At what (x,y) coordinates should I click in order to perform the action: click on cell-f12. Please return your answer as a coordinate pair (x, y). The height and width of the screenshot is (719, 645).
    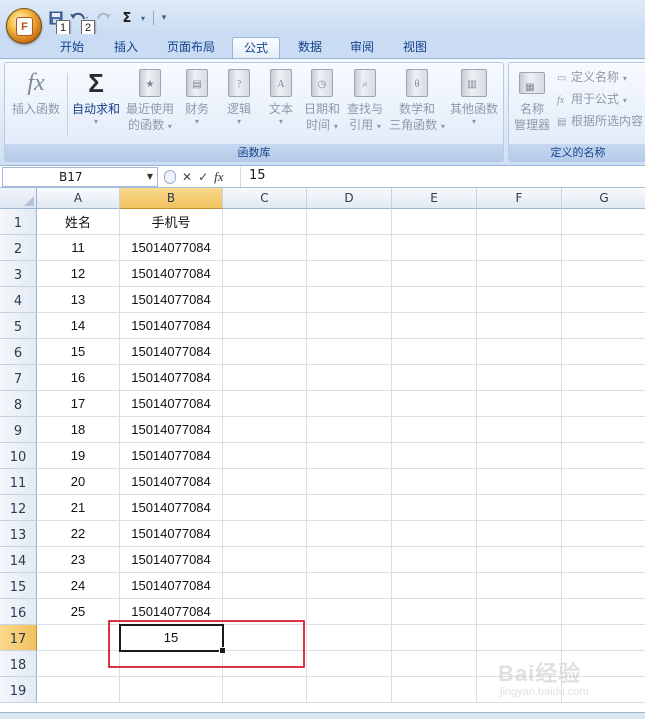
    Looking at the image, I should click on (519, 508).